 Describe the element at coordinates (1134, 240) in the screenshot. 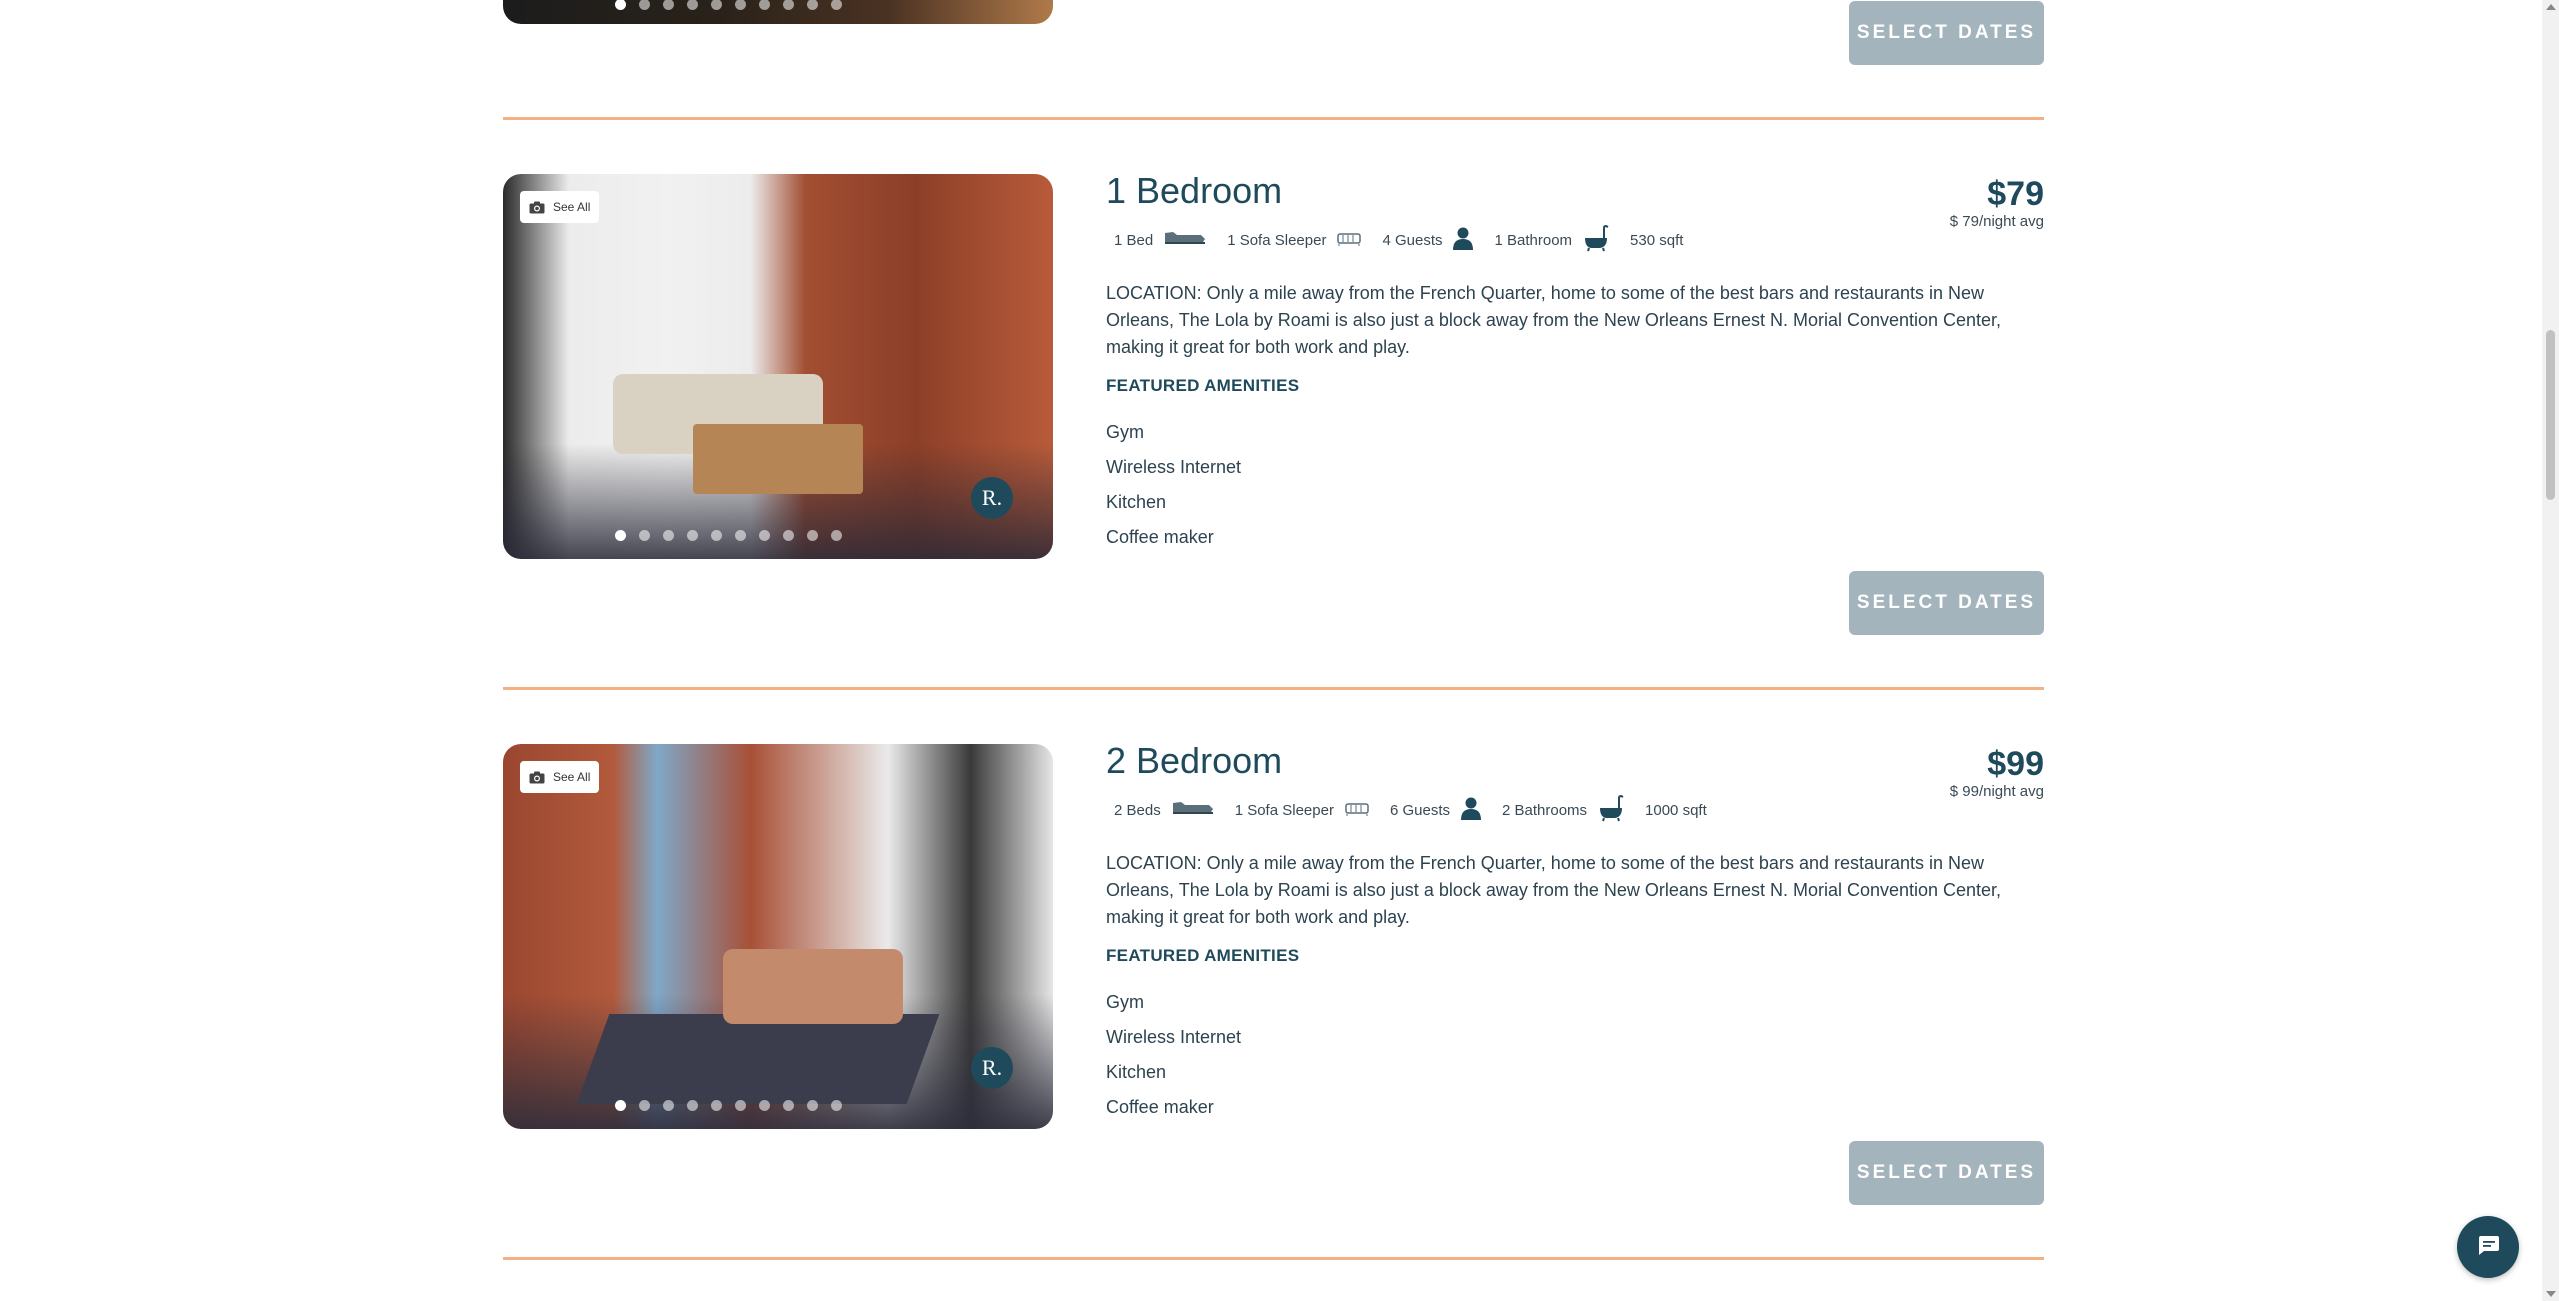

I see `beds-count: 1 Bed` at that location.